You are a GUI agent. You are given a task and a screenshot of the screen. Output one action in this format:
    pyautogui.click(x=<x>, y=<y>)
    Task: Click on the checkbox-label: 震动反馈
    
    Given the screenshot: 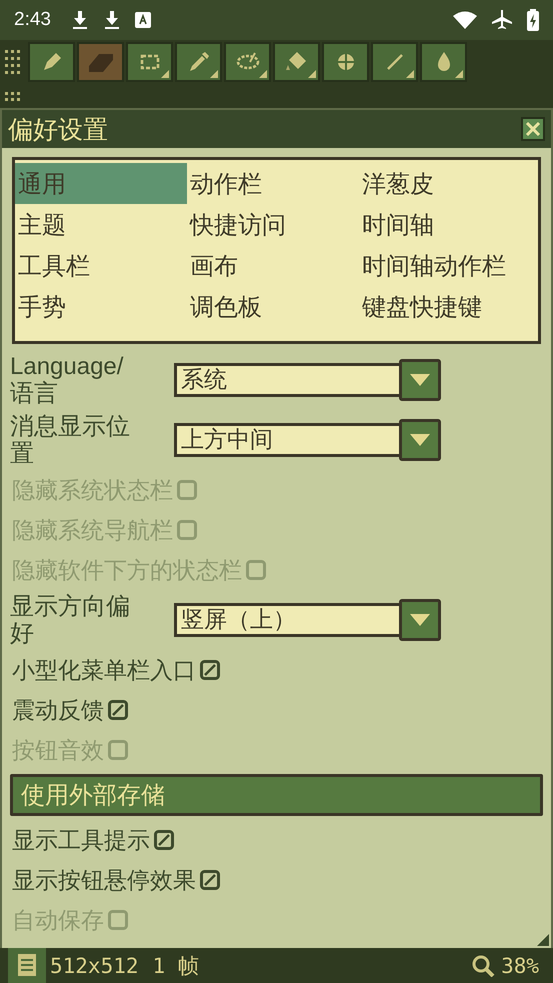 What is the action you would take?
    pyautogui.click(x=58, y=711)
    